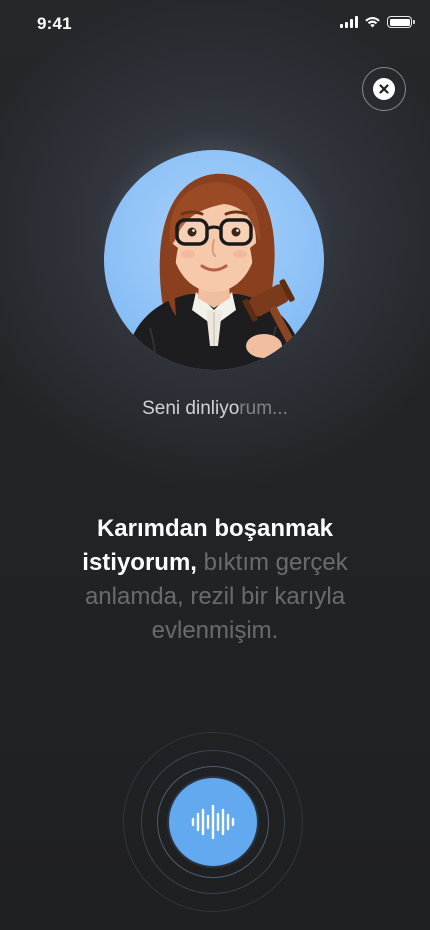  What do you see at coordinates (191, 408) in the screenshot?
I see `listening-status-main: Seni dinliyo` at bounding box center [191, 408].